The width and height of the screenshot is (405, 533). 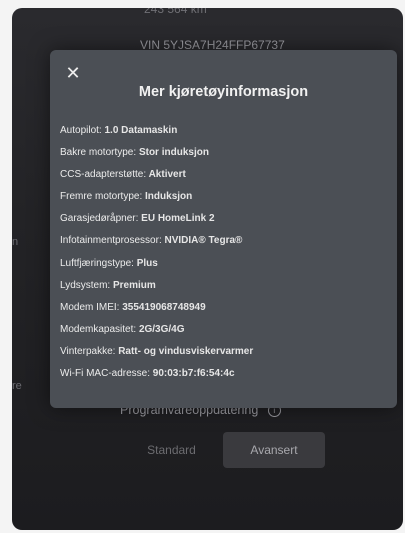 I want to click on advanced-button: Avansert, so click(x=274, y=450).